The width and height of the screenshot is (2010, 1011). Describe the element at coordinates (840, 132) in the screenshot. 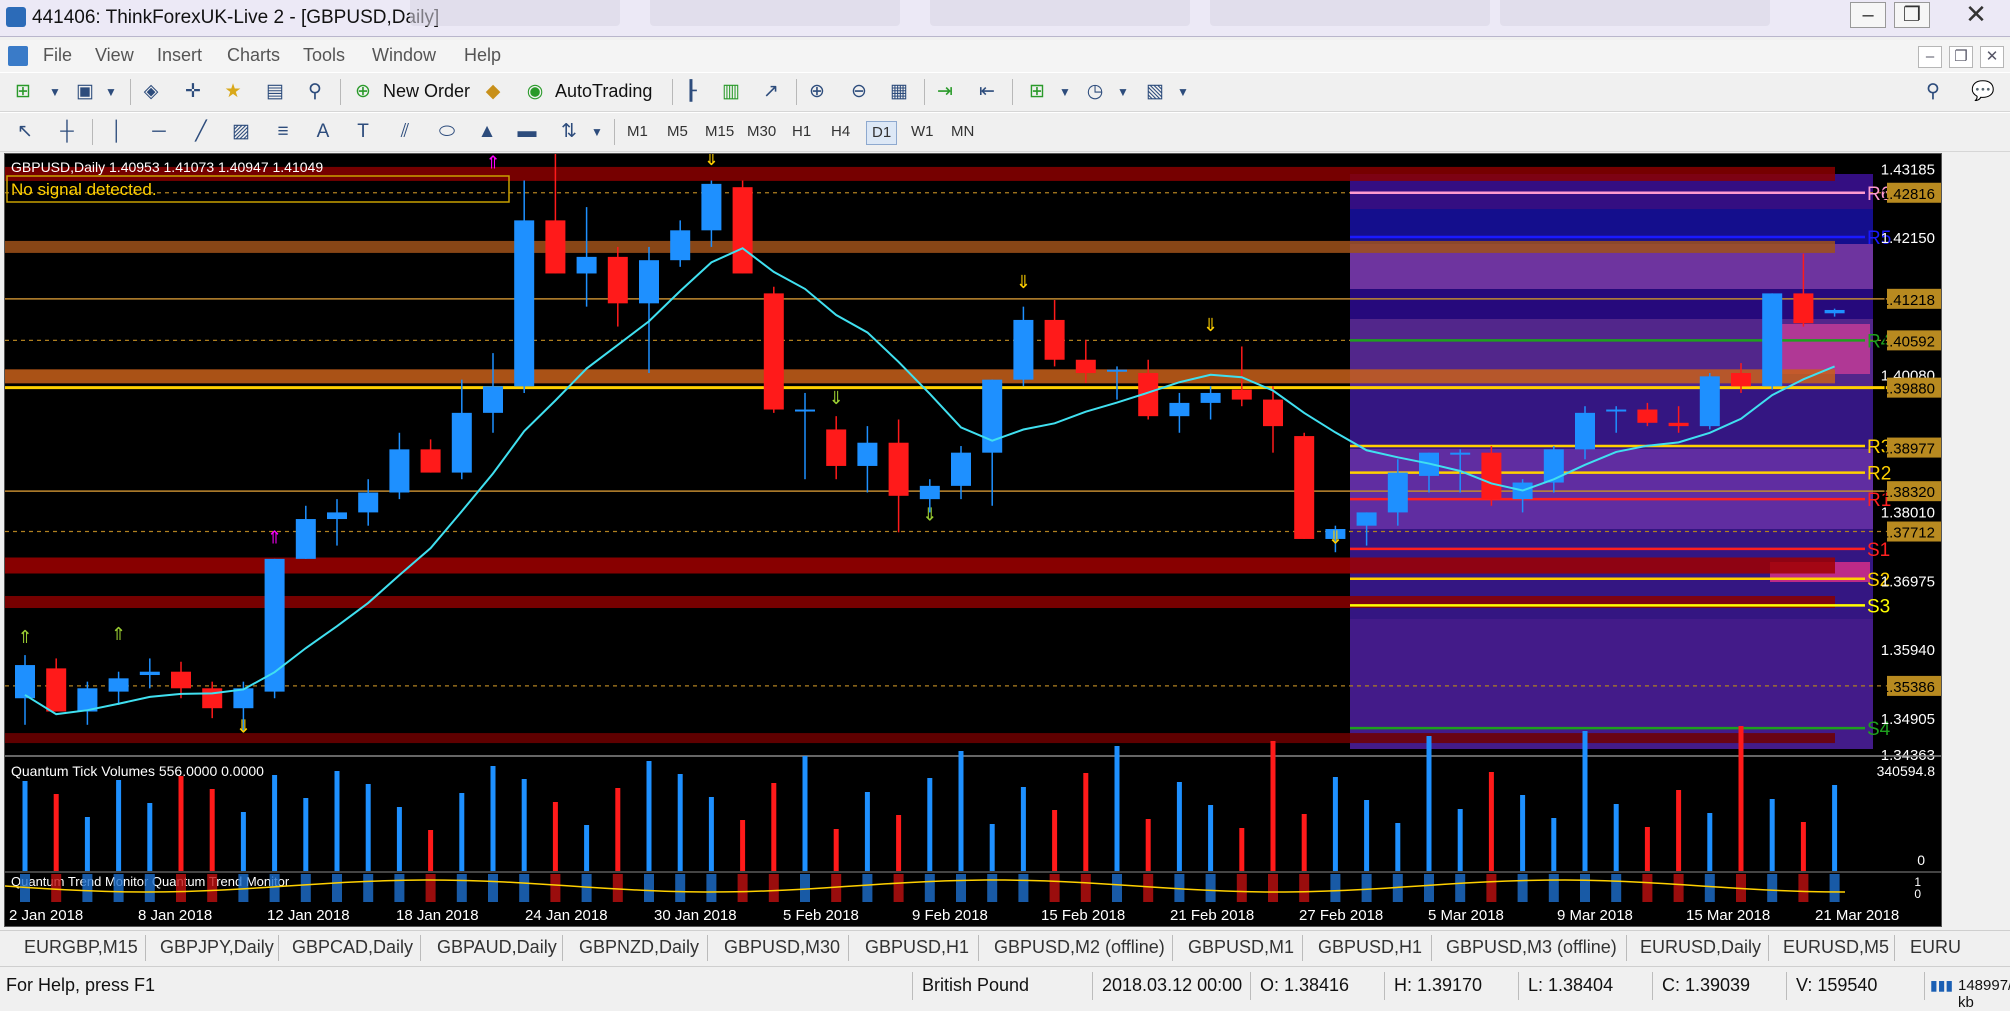

I see `timeframe-h4: H4` at that location.